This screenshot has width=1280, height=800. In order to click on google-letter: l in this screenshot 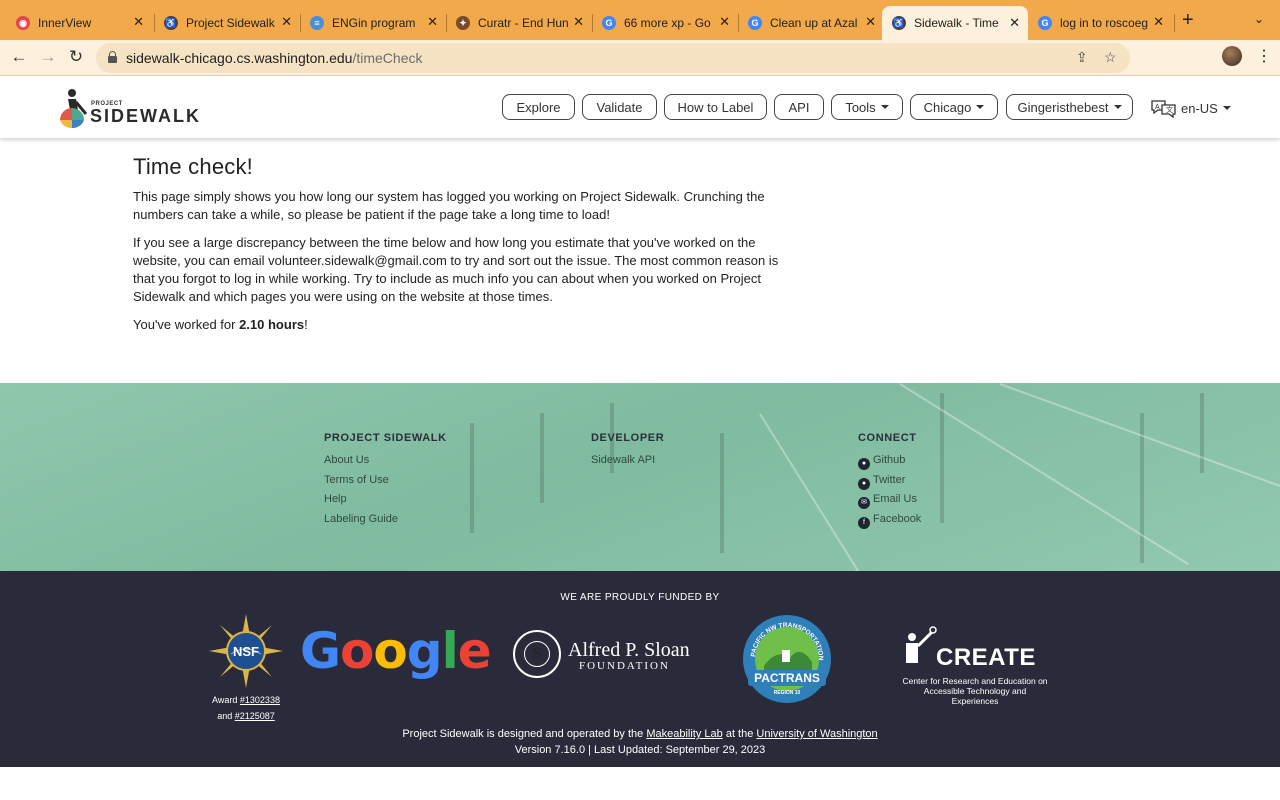, I will do `click(450, 651)`.